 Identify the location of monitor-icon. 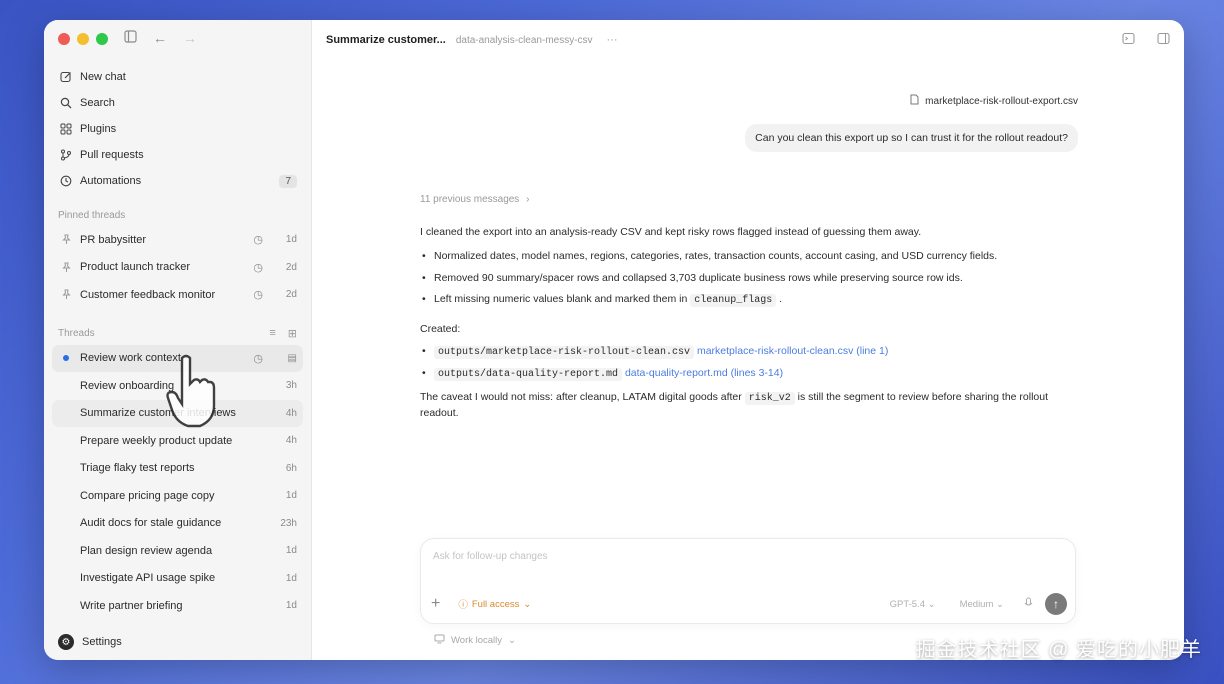
(439, 640).